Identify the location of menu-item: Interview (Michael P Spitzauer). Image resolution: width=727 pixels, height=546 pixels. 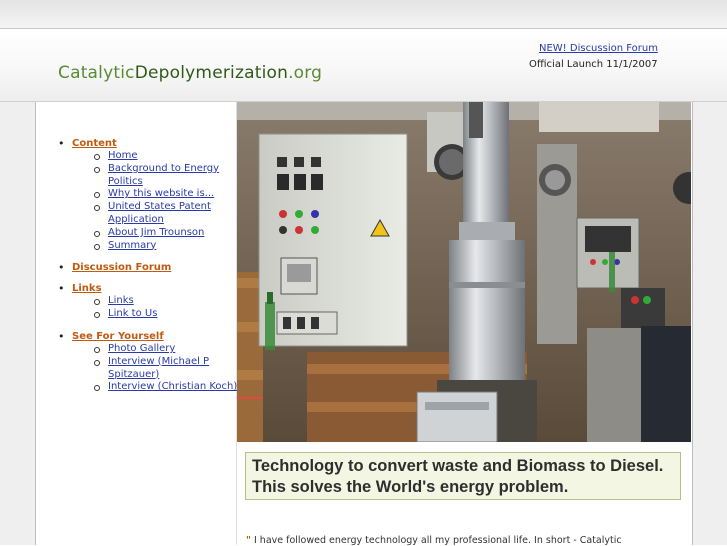
(160, 369).